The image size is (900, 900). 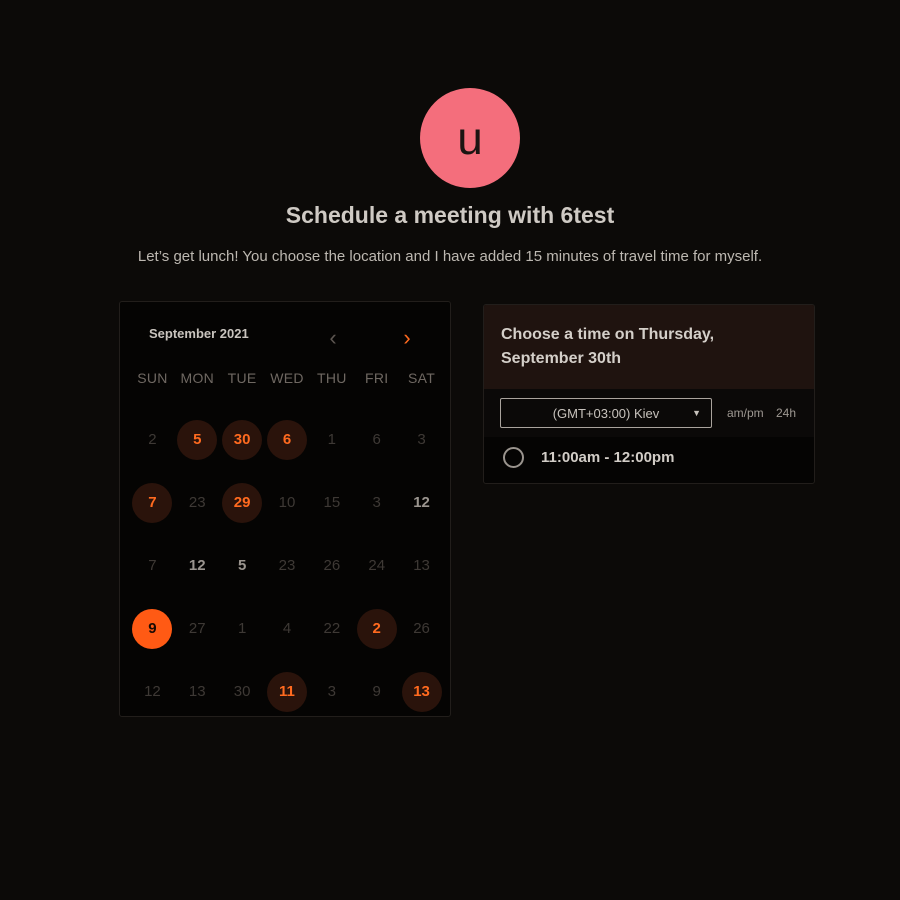 What do you see at coordinates (422, 378) in the screenshot?
I see `weekday-label: SAT` at bounding box center [422, 378].